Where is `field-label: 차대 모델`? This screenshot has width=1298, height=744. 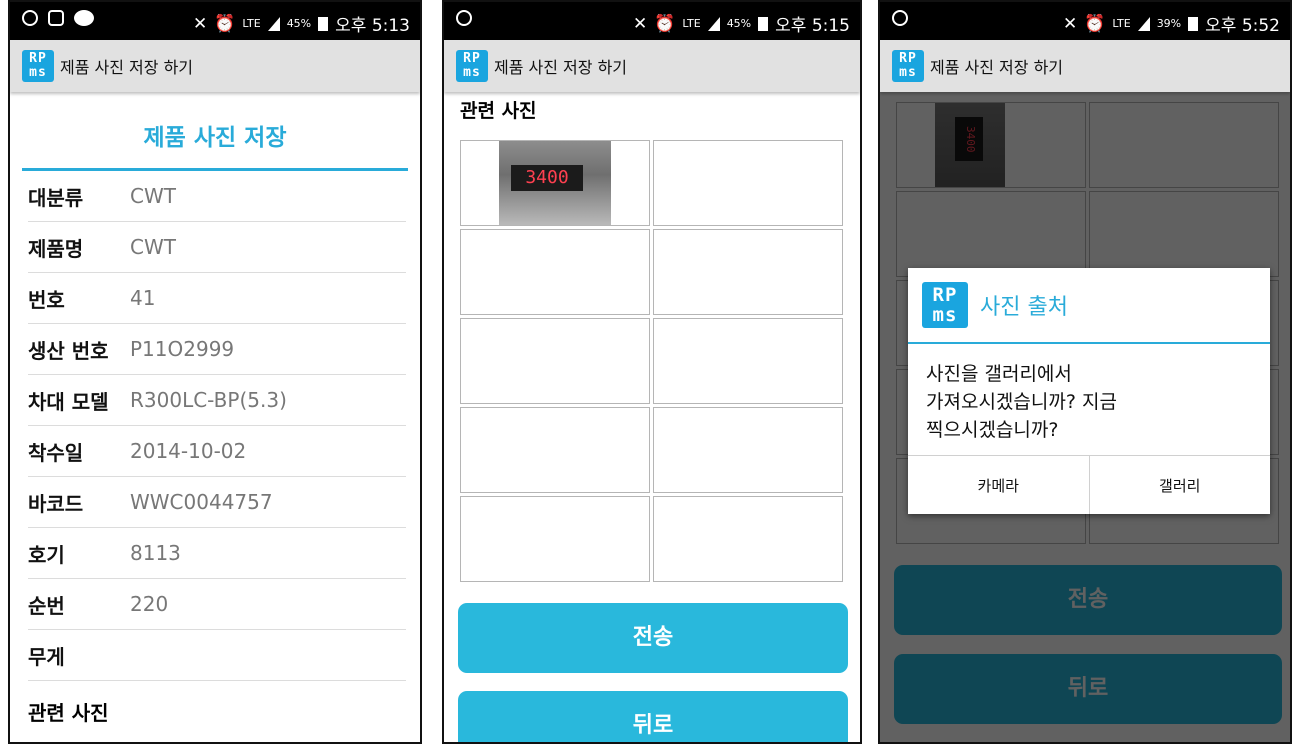
field-label: 차대 모델 is located at coordinates (68, 401).